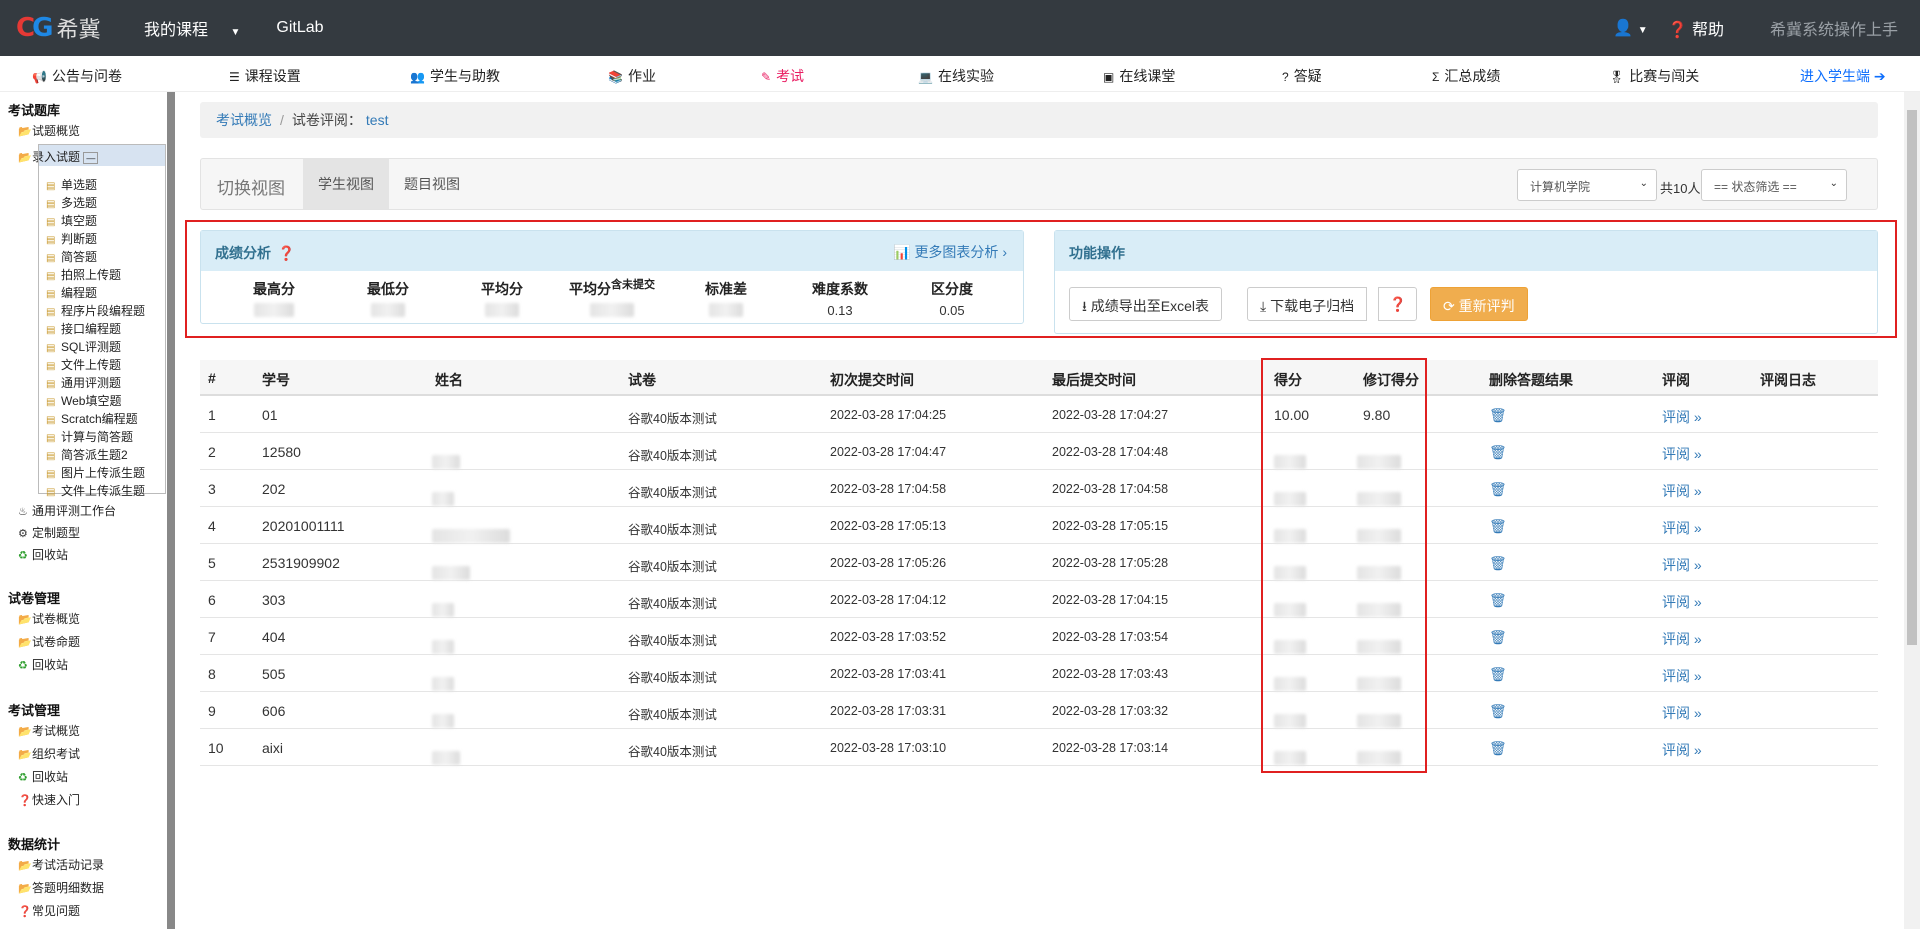  Describe the element at coordinates (1486, 306) in the screenshot. I see `rejudge-label: 重新评判` at that location.